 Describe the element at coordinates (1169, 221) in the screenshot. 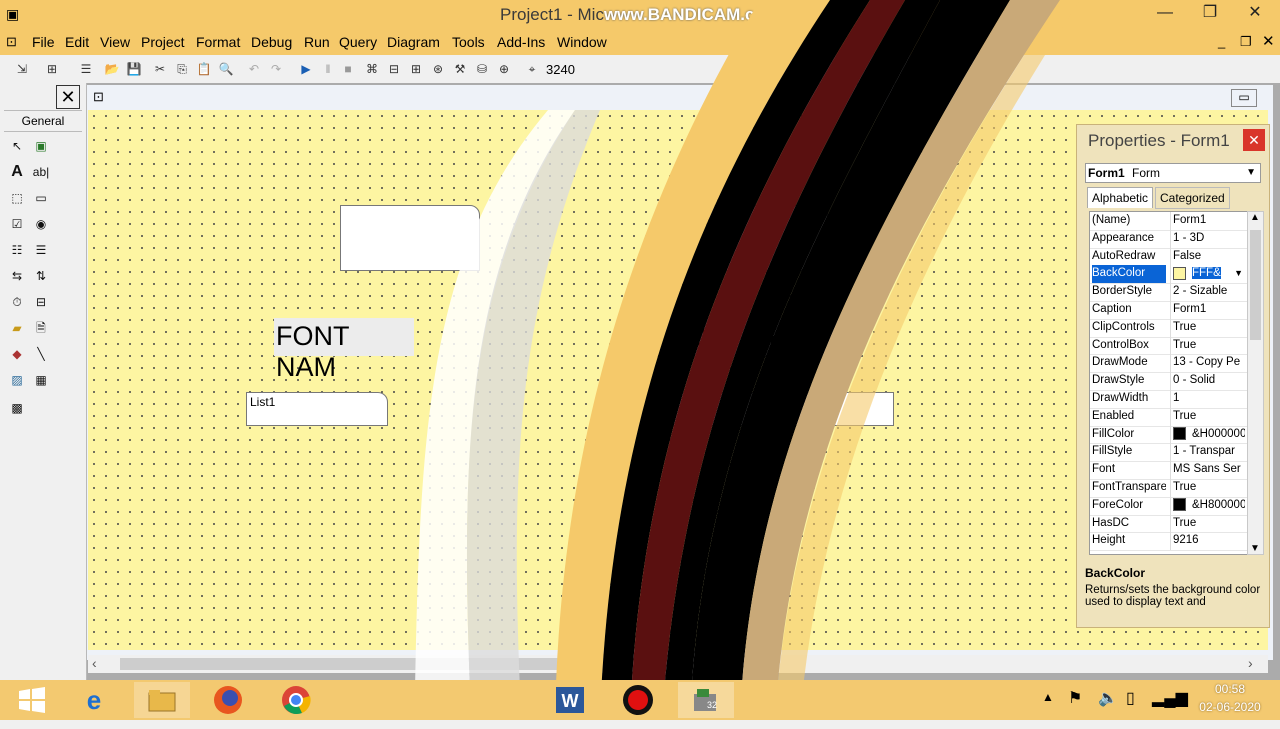

I see `property-row: (Name) Form1` at that location.